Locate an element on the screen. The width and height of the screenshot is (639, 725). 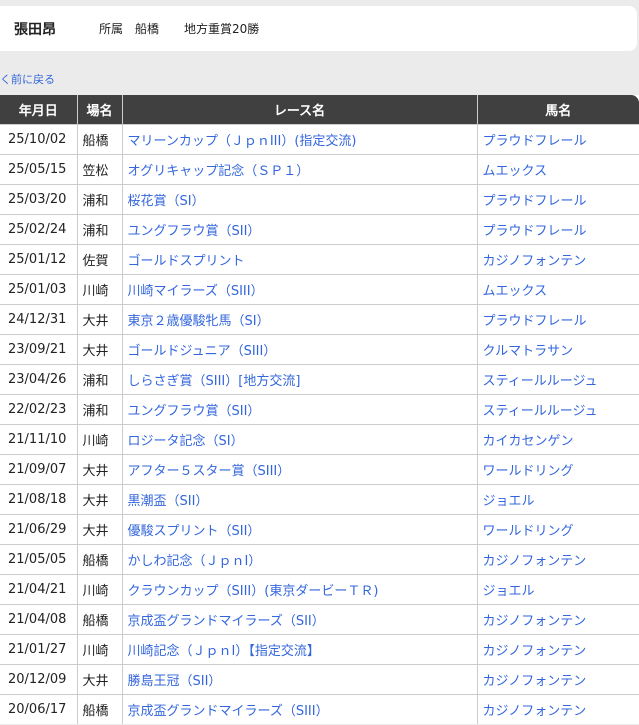
date-cell: 21/09/07 is located at coordinates (38, 468).